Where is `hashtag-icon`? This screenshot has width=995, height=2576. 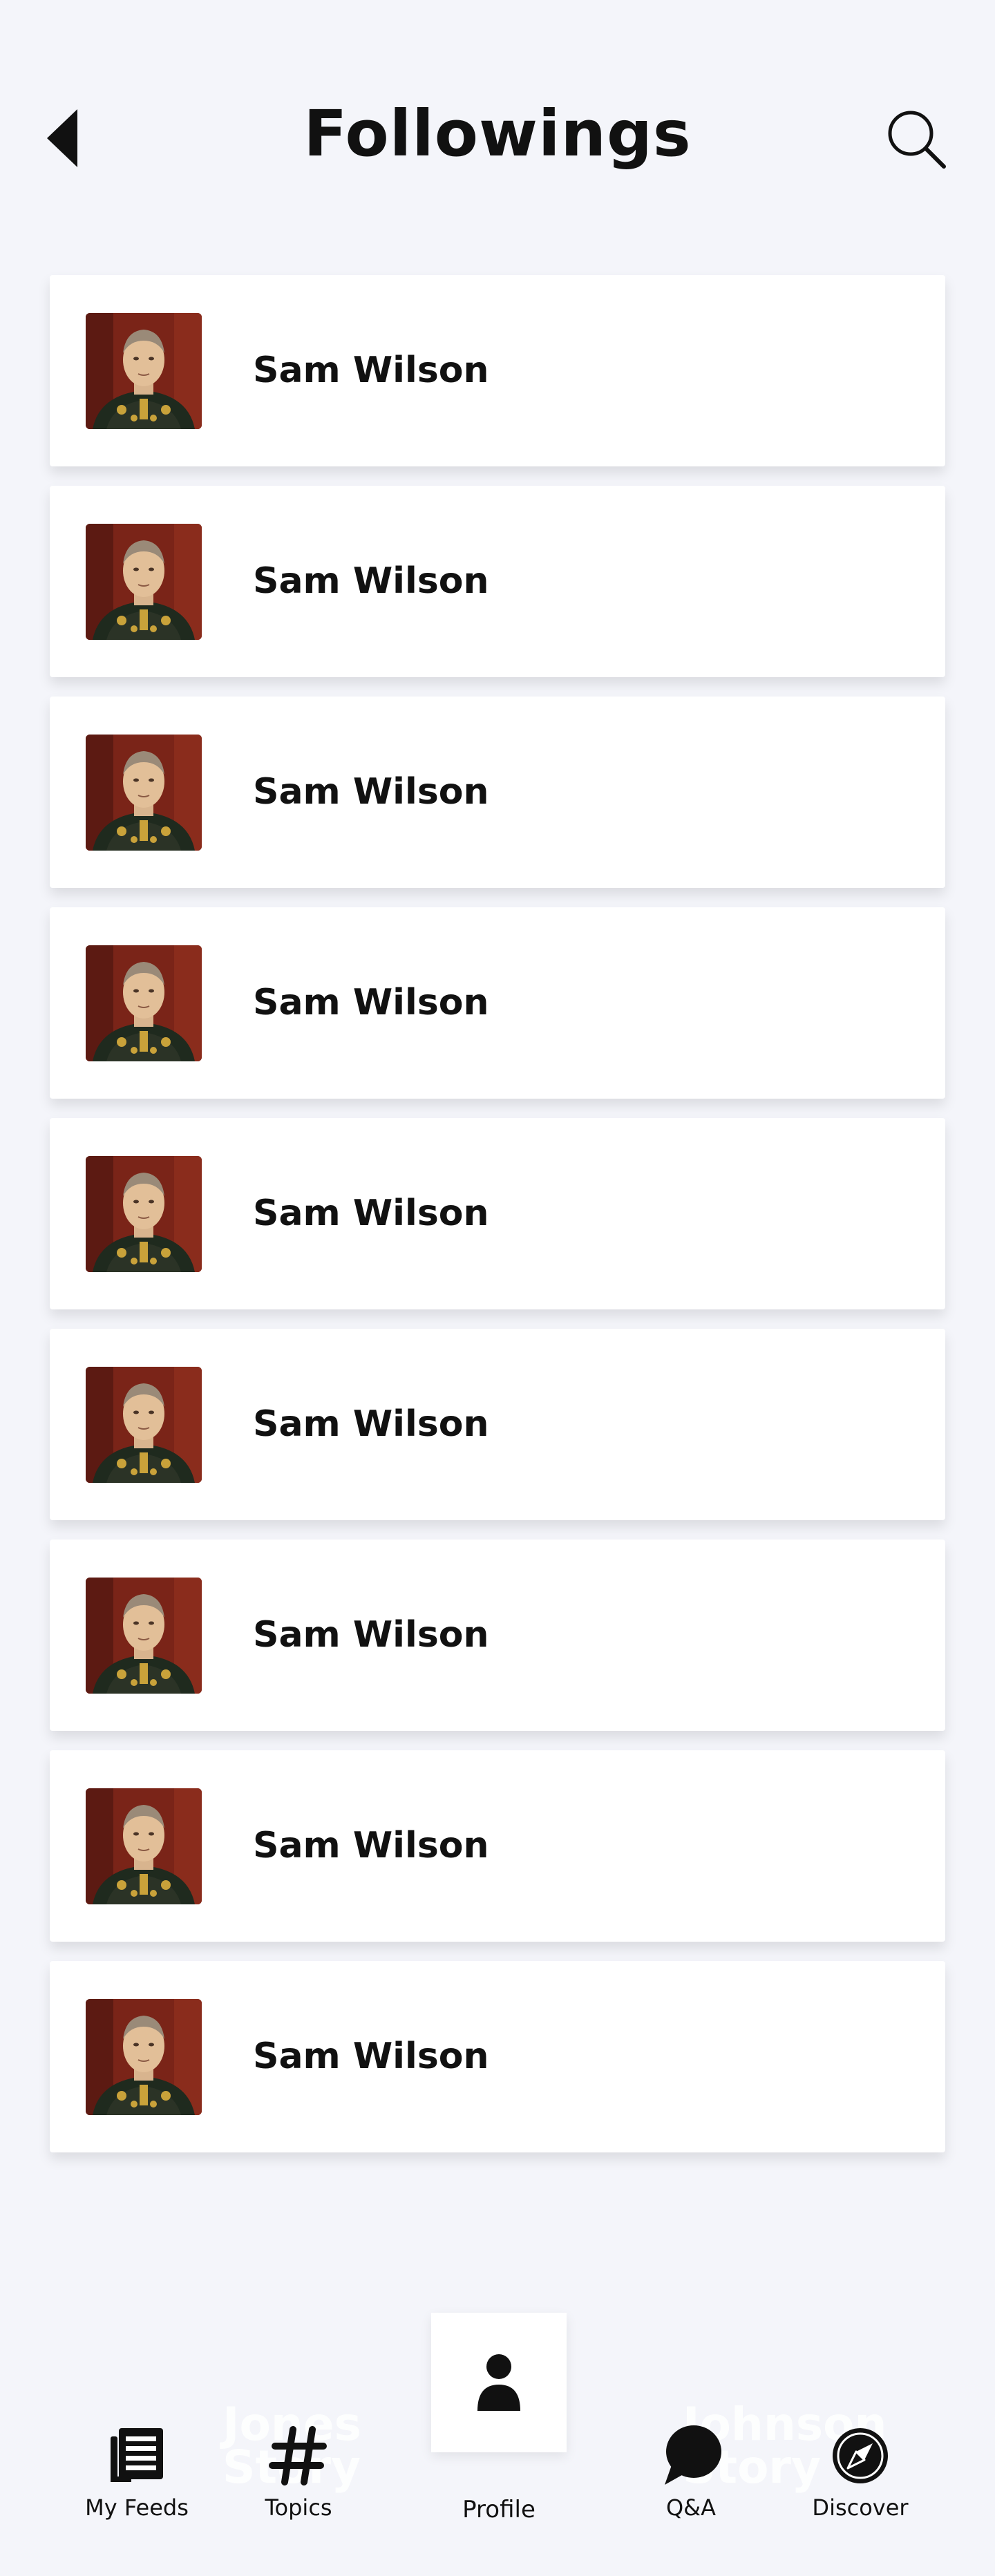 hashtag-icon is located at coordinates (298, 2455).